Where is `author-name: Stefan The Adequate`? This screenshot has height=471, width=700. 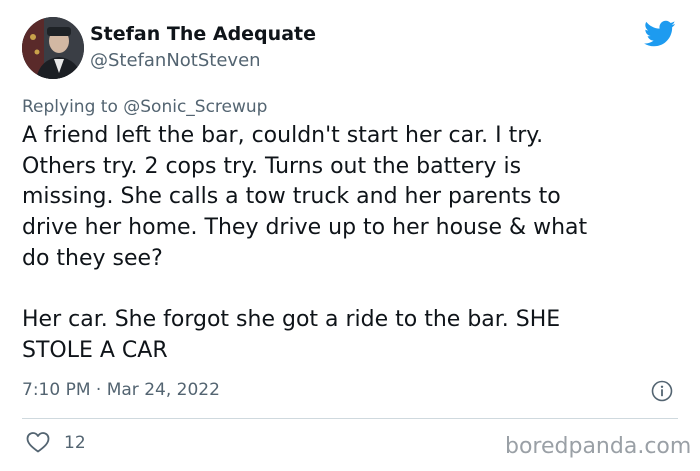 author-name: Stefan The Adequate is located at coordinates (203, 34).